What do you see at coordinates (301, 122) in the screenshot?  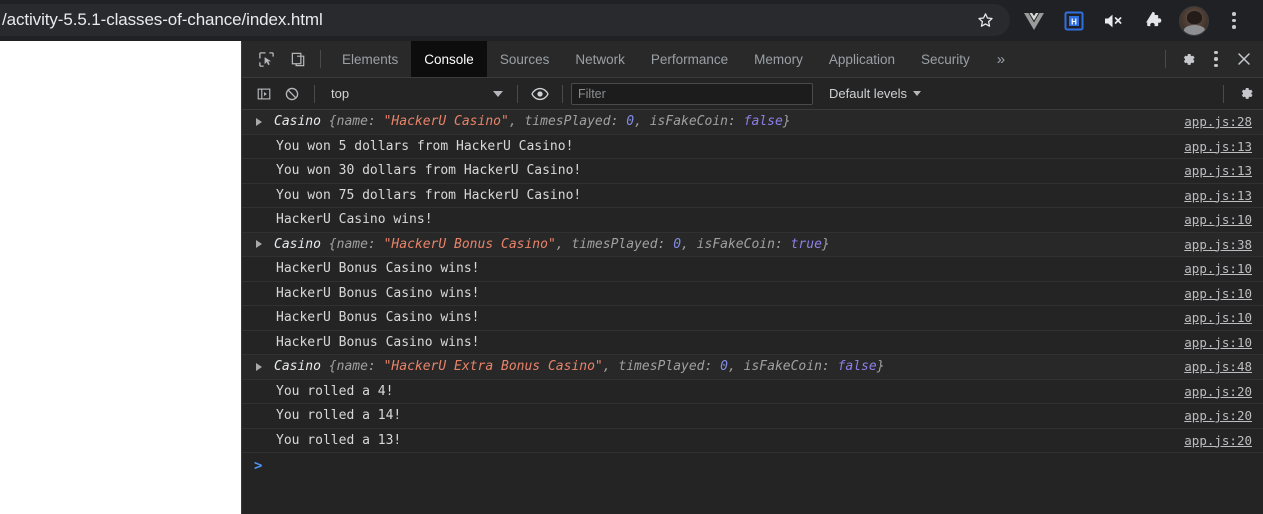 I see `object-class-name: Casino` at bounding box center [301, 122].